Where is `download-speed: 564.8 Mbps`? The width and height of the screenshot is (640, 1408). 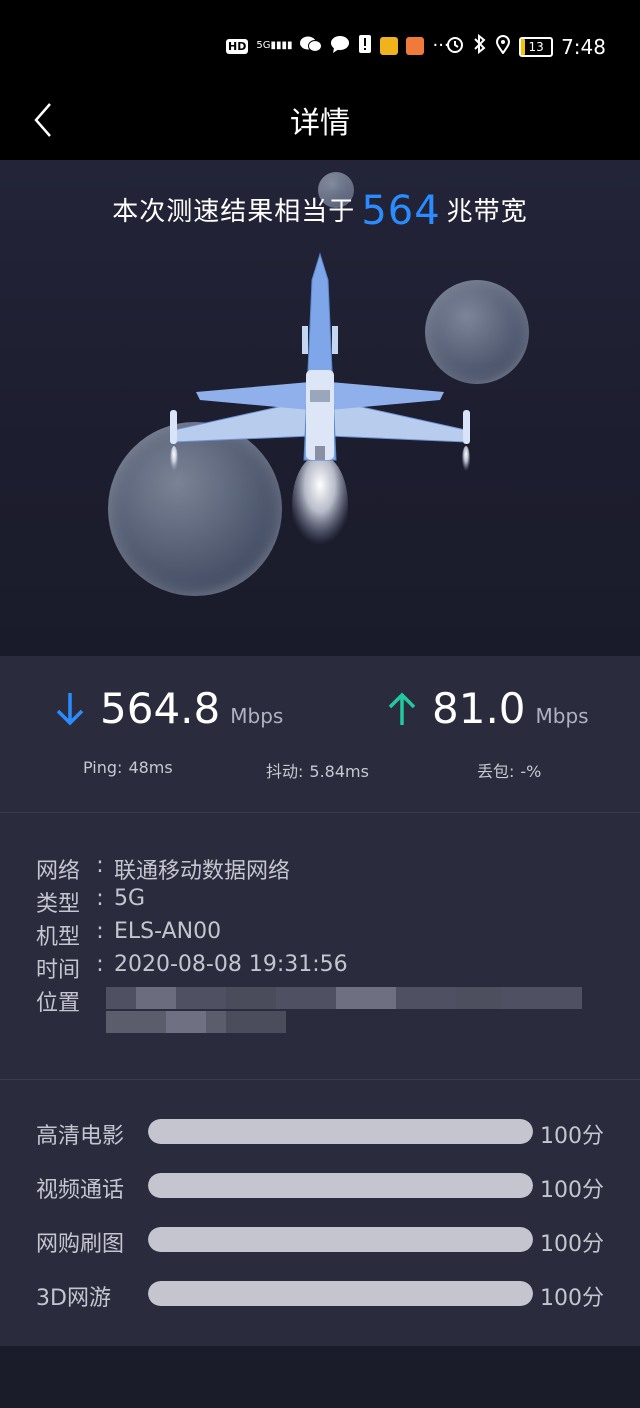 download-speed: 564.8 Mbps is located at coordinates (168, 708).